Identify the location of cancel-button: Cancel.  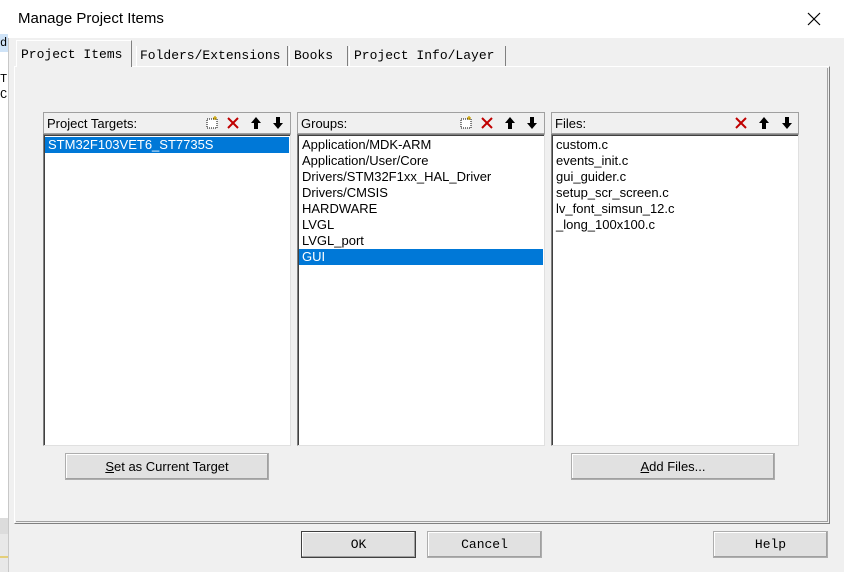
(484, 544).